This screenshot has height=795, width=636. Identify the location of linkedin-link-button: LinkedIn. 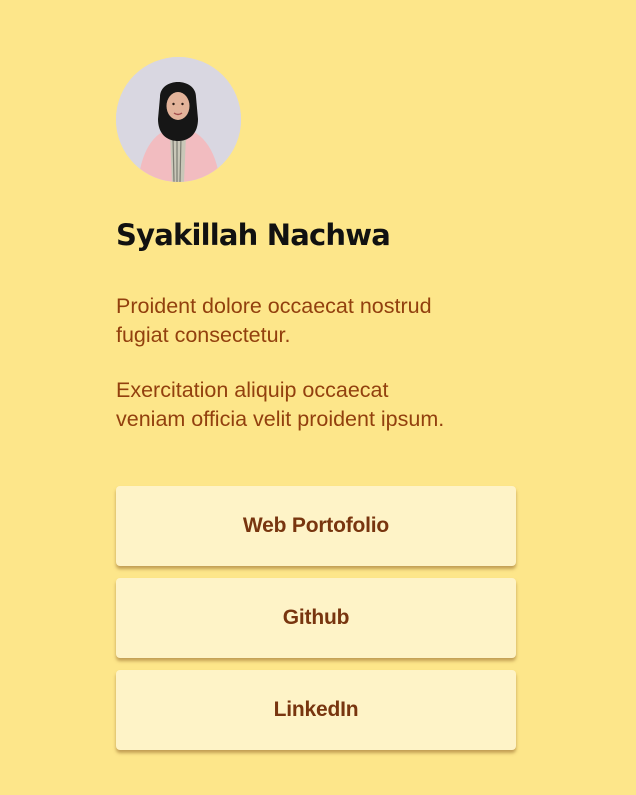
(316, 710).